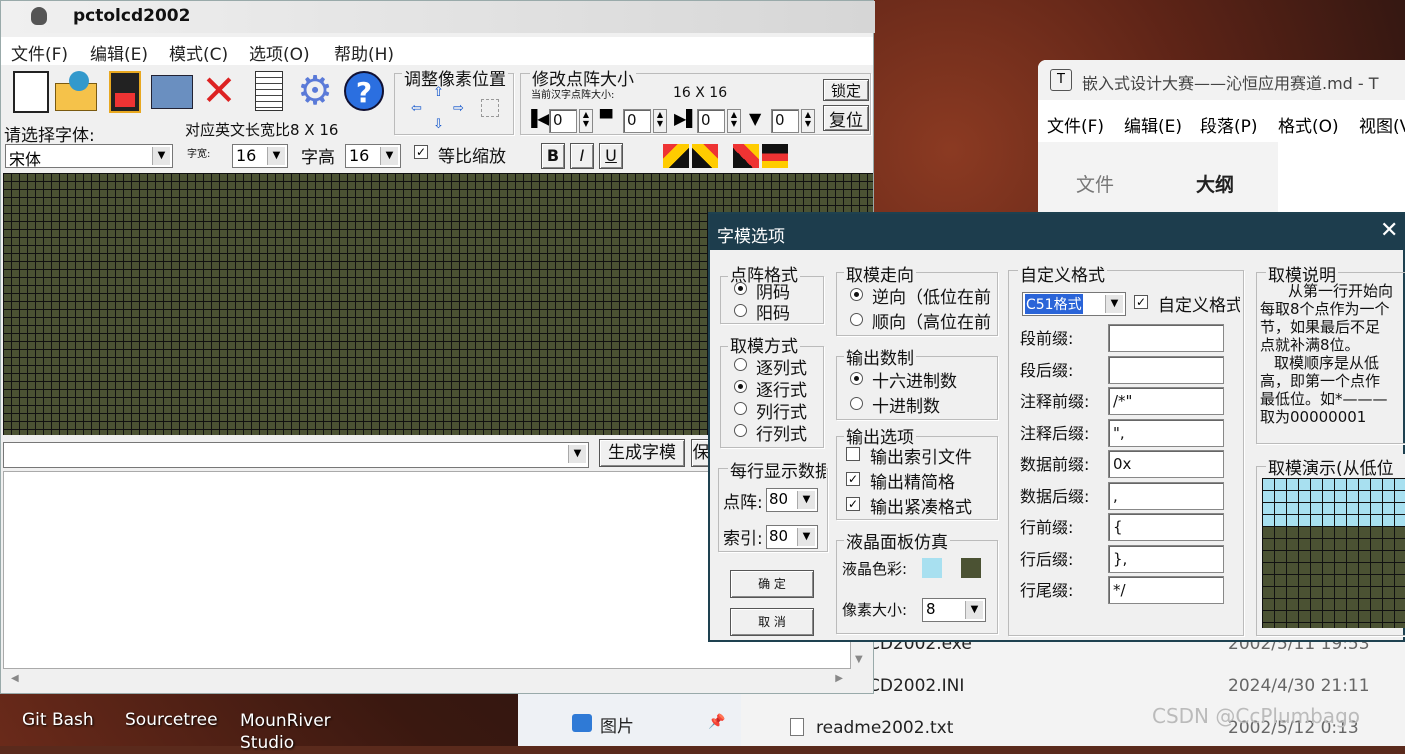 The width and height of the screenshot is (1405, 754). Describe the element at coordinates (916, 686) in the screenshot. I see `file-name: CD2002.INI` at that location.